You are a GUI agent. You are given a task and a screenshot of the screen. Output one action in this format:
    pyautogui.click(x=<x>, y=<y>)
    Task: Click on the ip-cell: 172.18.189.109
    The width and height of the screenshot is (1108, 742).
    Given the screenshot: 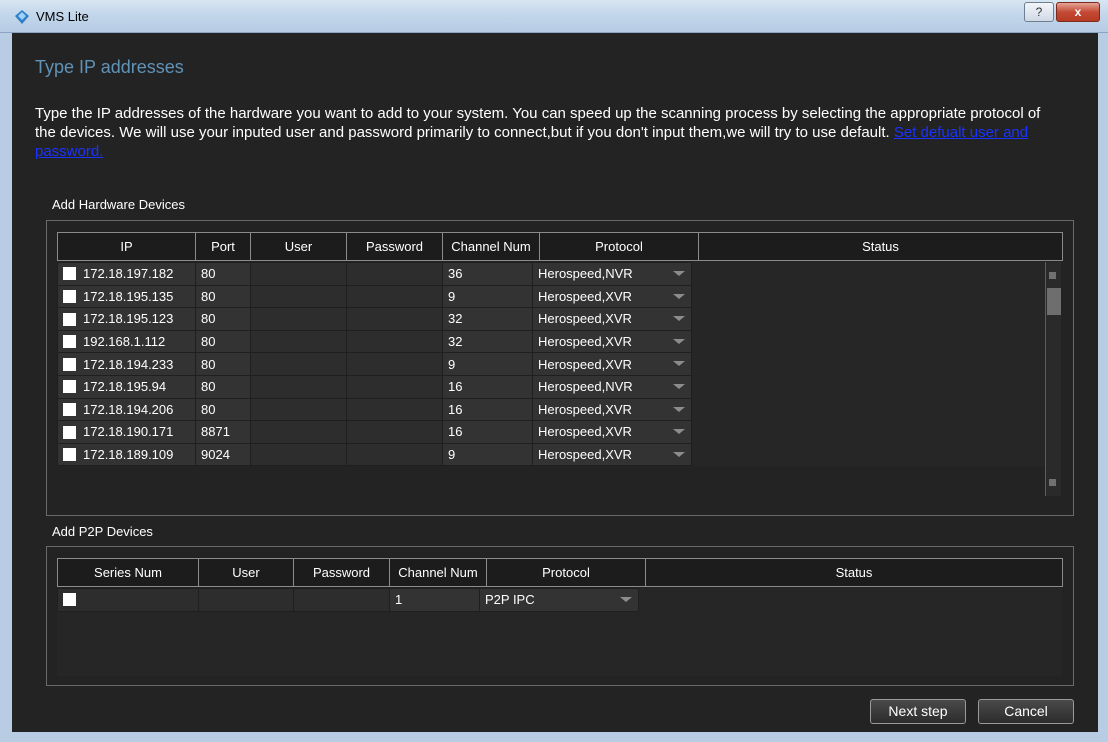 What is the action you would take?
    pyautogui.click(x=126, y=454)
    